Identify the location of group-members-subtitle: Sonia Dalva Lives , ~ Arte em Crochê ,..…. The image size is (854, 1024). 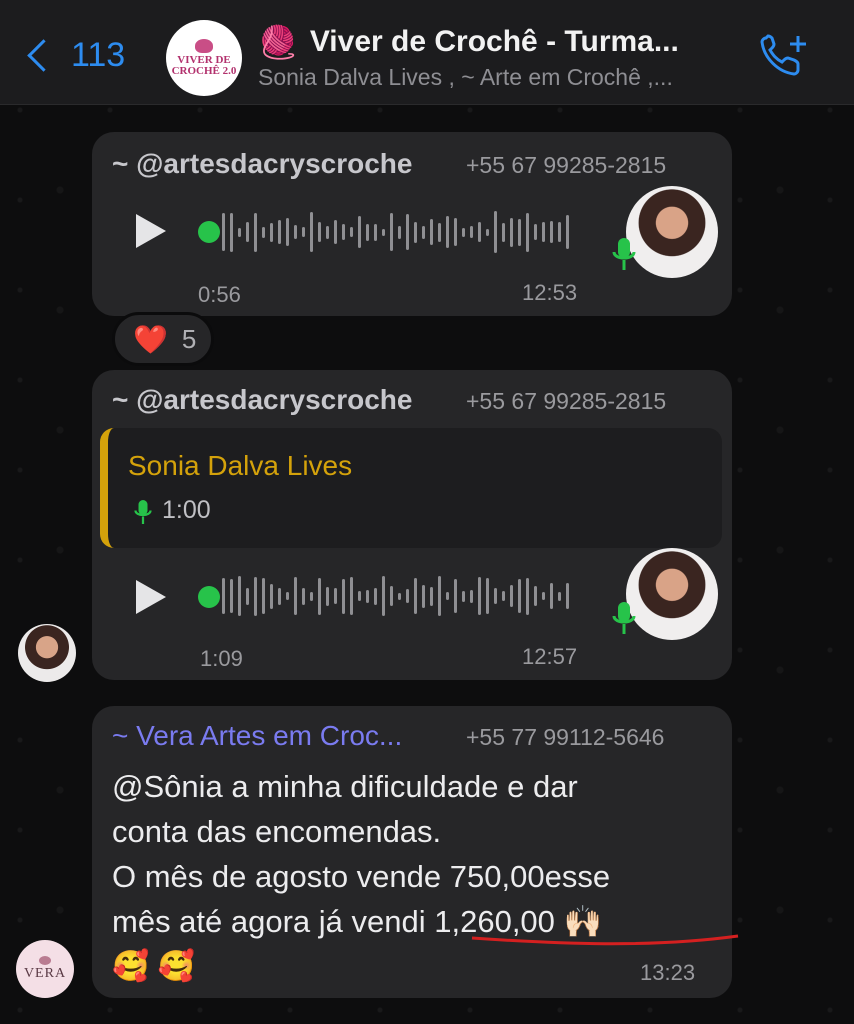
(465, 77).